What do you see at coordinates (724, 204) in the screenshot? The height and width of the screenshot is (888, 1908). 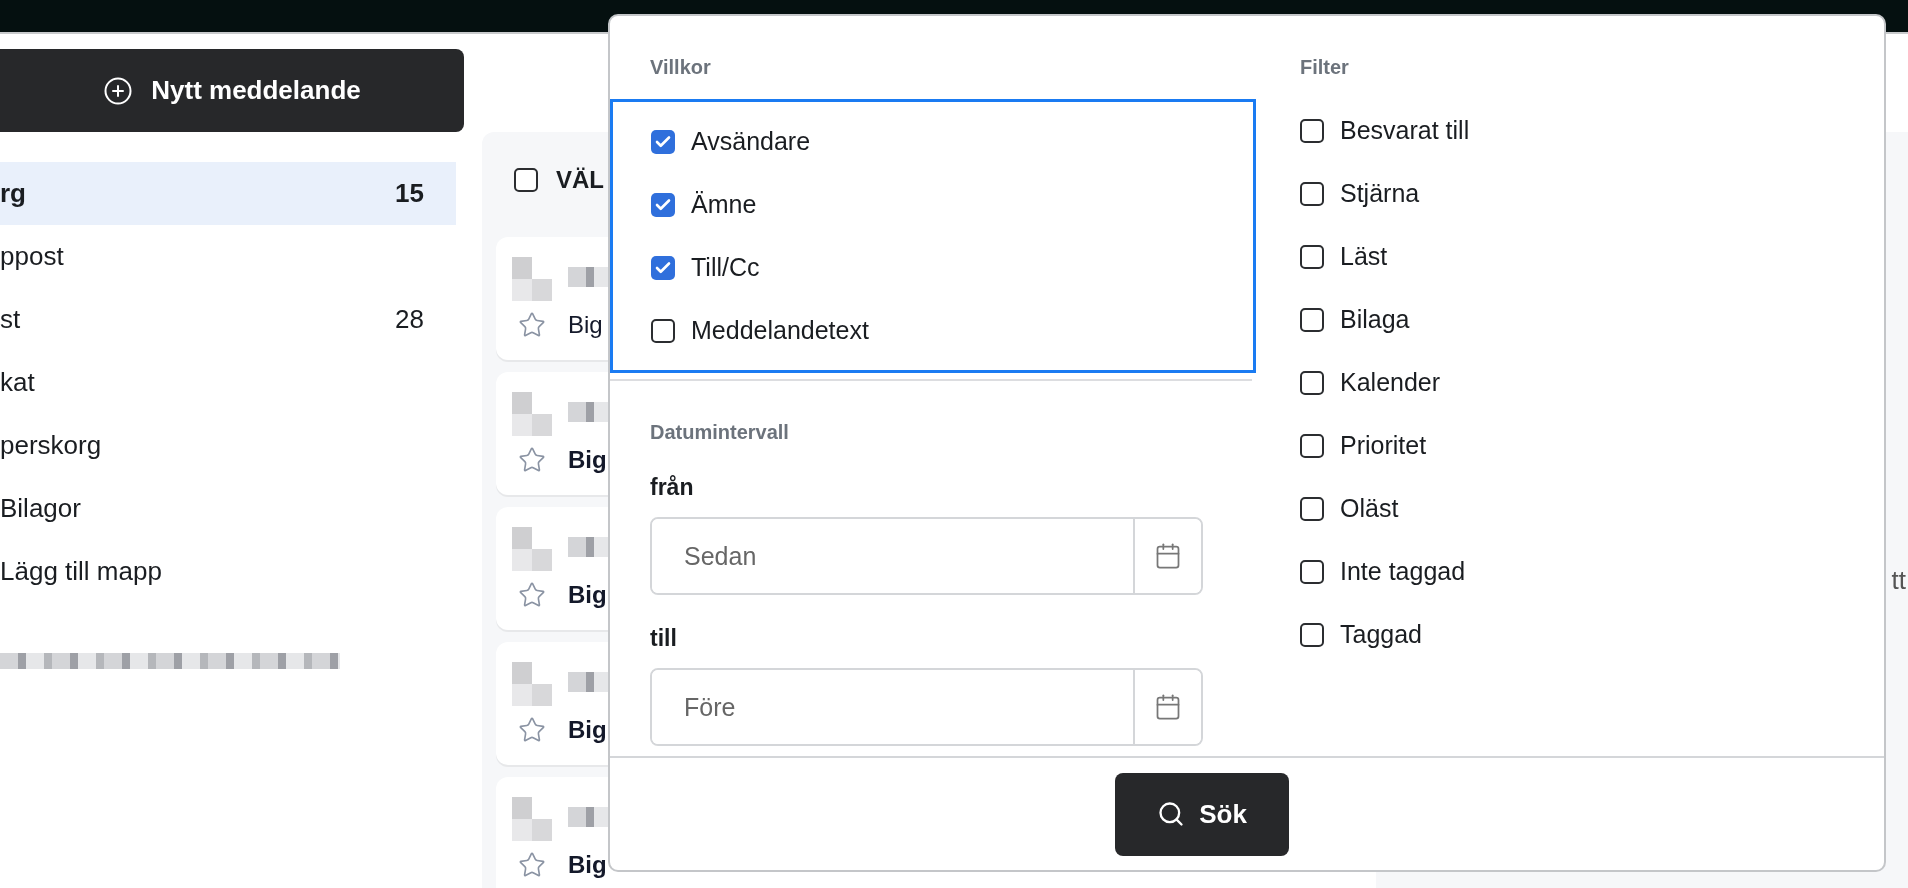 I see `option-label: Ämne` at bounding box center [724, 204].